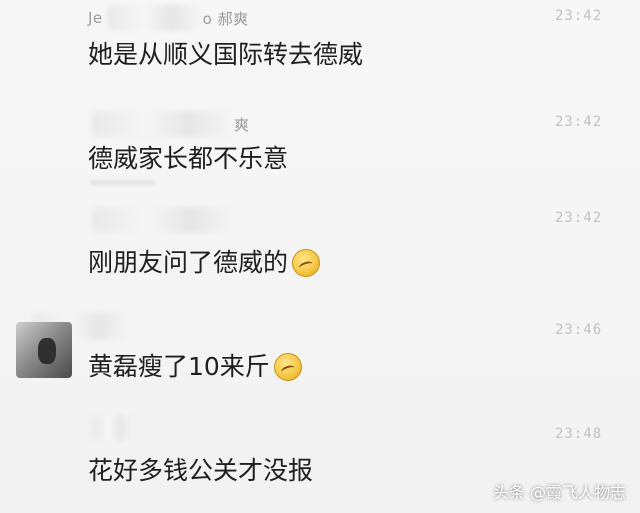 The height and width of the screenshot is (513, 640). What do you see at coordinates (188, 262) in the screenshot?
I see `message-text-content: 刚朋友问了德威的` at bounding box center [188, 262].